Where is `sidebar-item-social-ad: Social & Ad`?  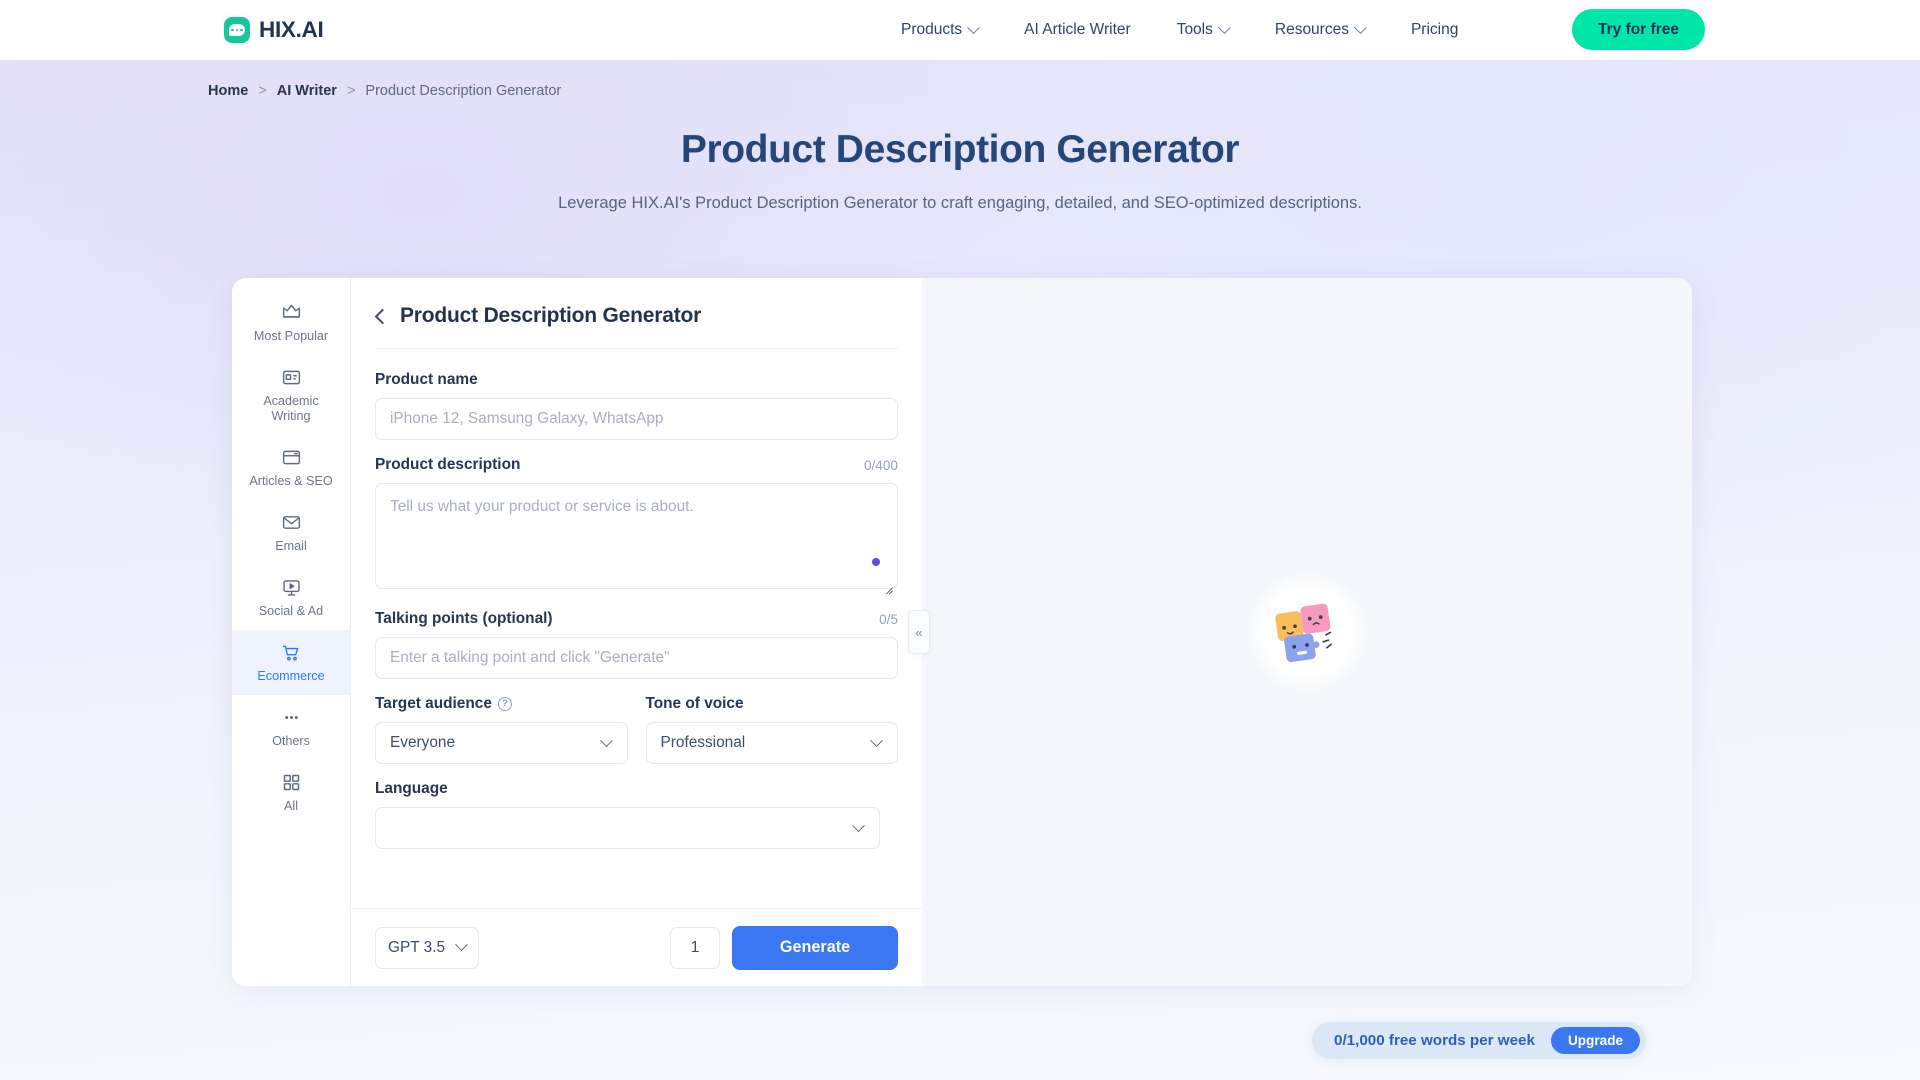
sidebar-item-social-ad: Social & Ad is located at coordinates (291, 597).